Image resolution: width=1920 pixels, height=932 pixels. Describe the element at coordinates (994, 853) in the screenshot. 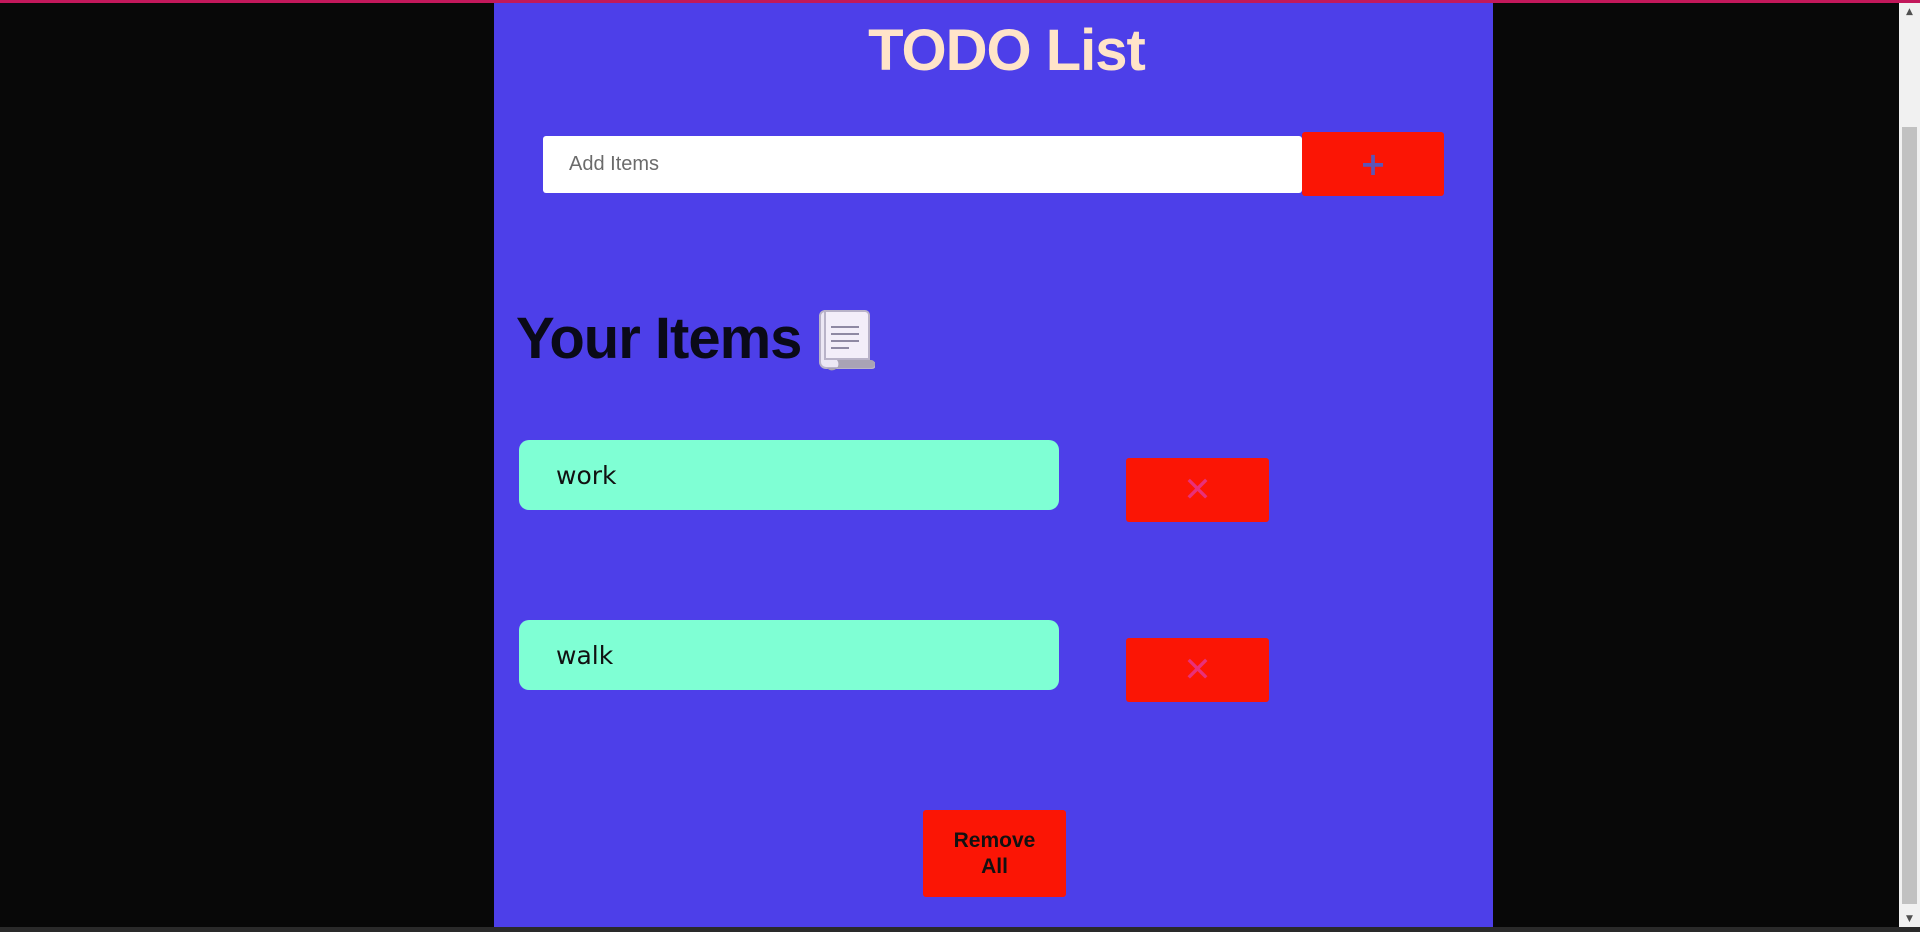

I see `remove-all-button: Remove All` at that location.